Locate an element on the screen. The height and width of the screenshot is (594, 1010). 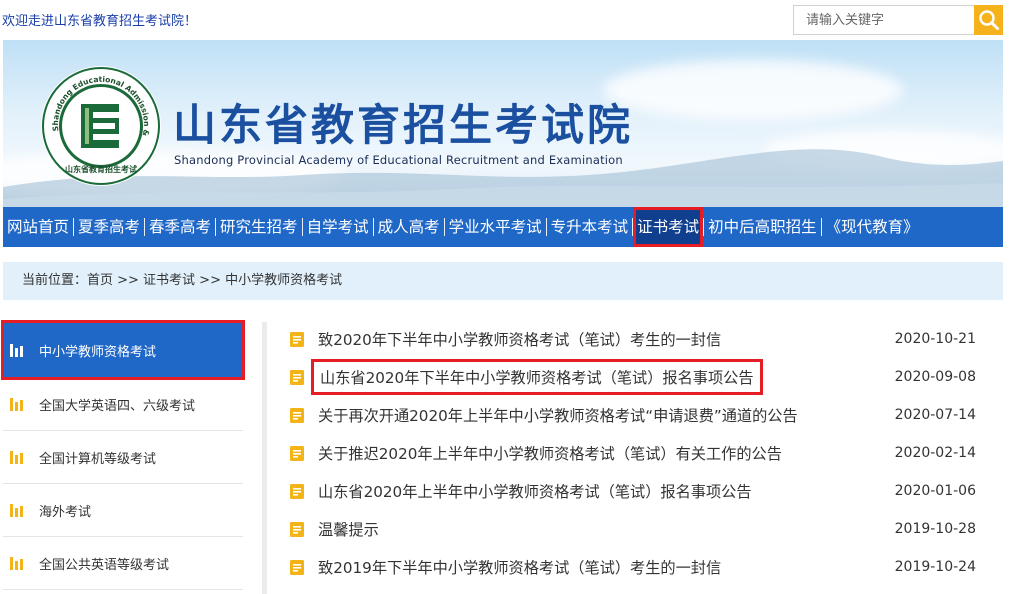
article-date: 2020-01-06 is located at coordinates (935, 491).